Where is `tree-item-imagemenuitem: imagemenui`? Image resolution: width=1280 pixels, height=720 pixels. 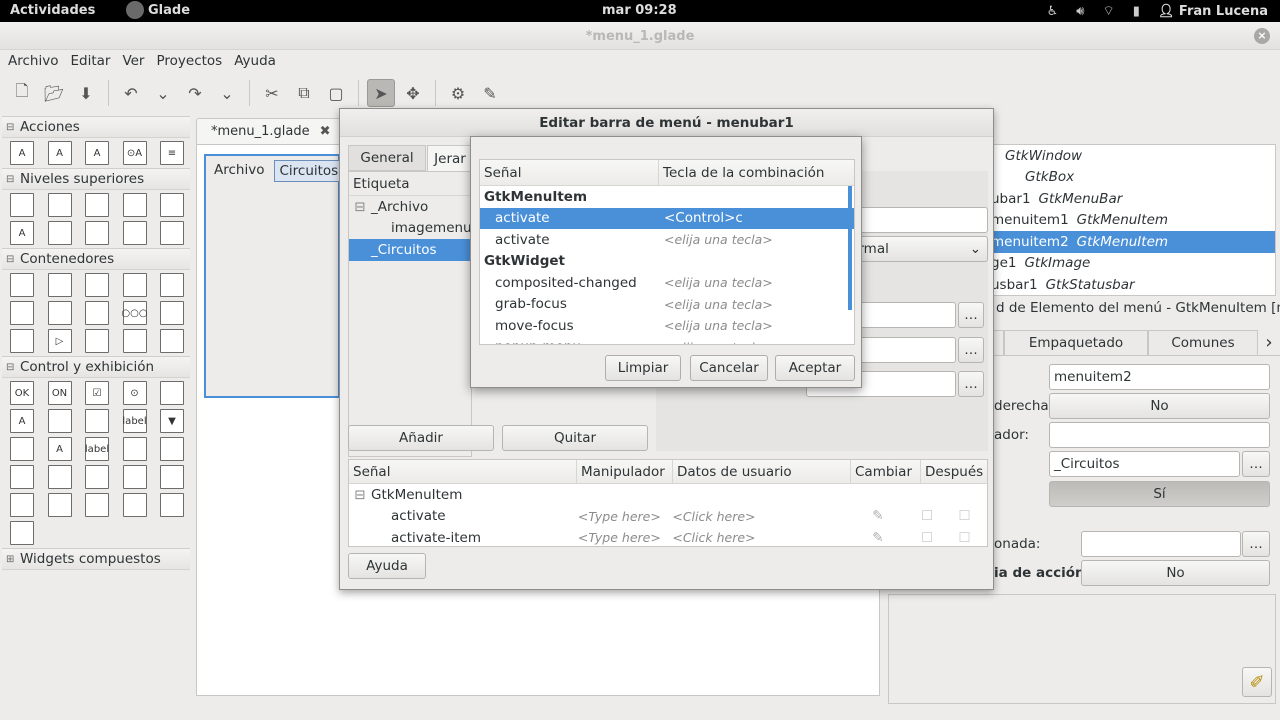
tree-item-imagemenuitem: imagemenui is located at coordinates (412, 229).